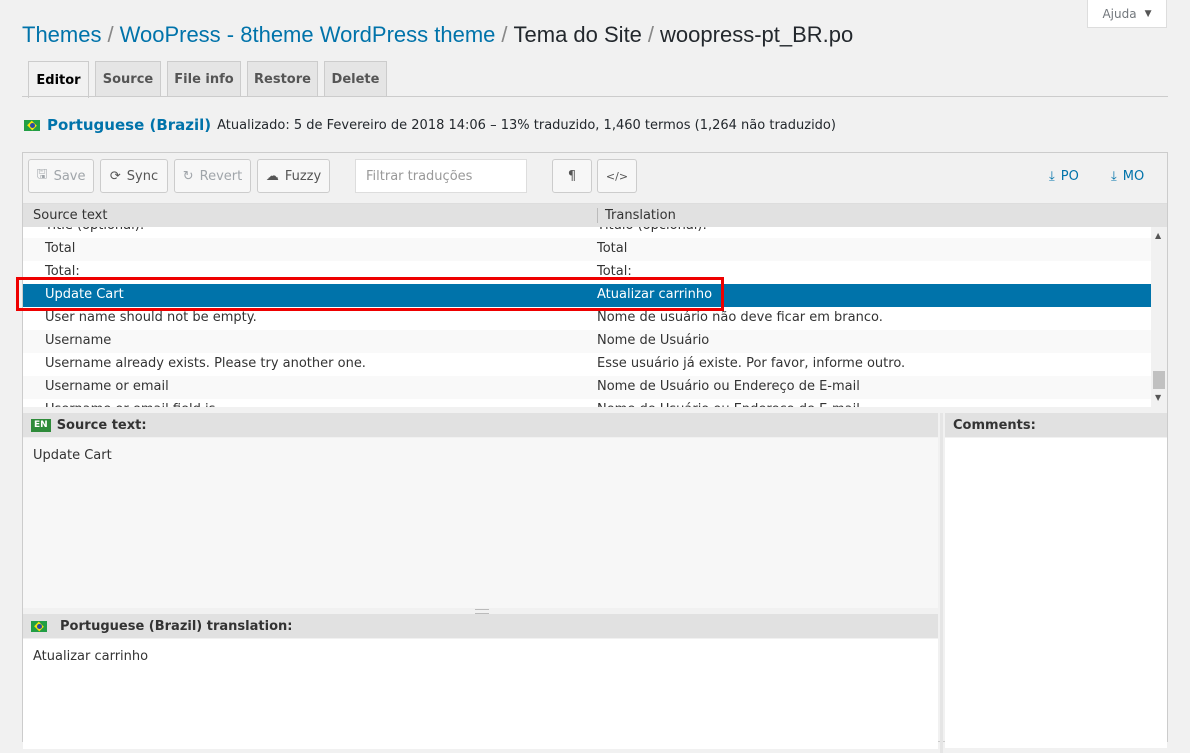 Image resolution: width=1190 pixels, height=753 pixels. Describe the element at coordinates (303, 176) in the screenshot. I see `fuzzy-label: Fuzzy` at that location.